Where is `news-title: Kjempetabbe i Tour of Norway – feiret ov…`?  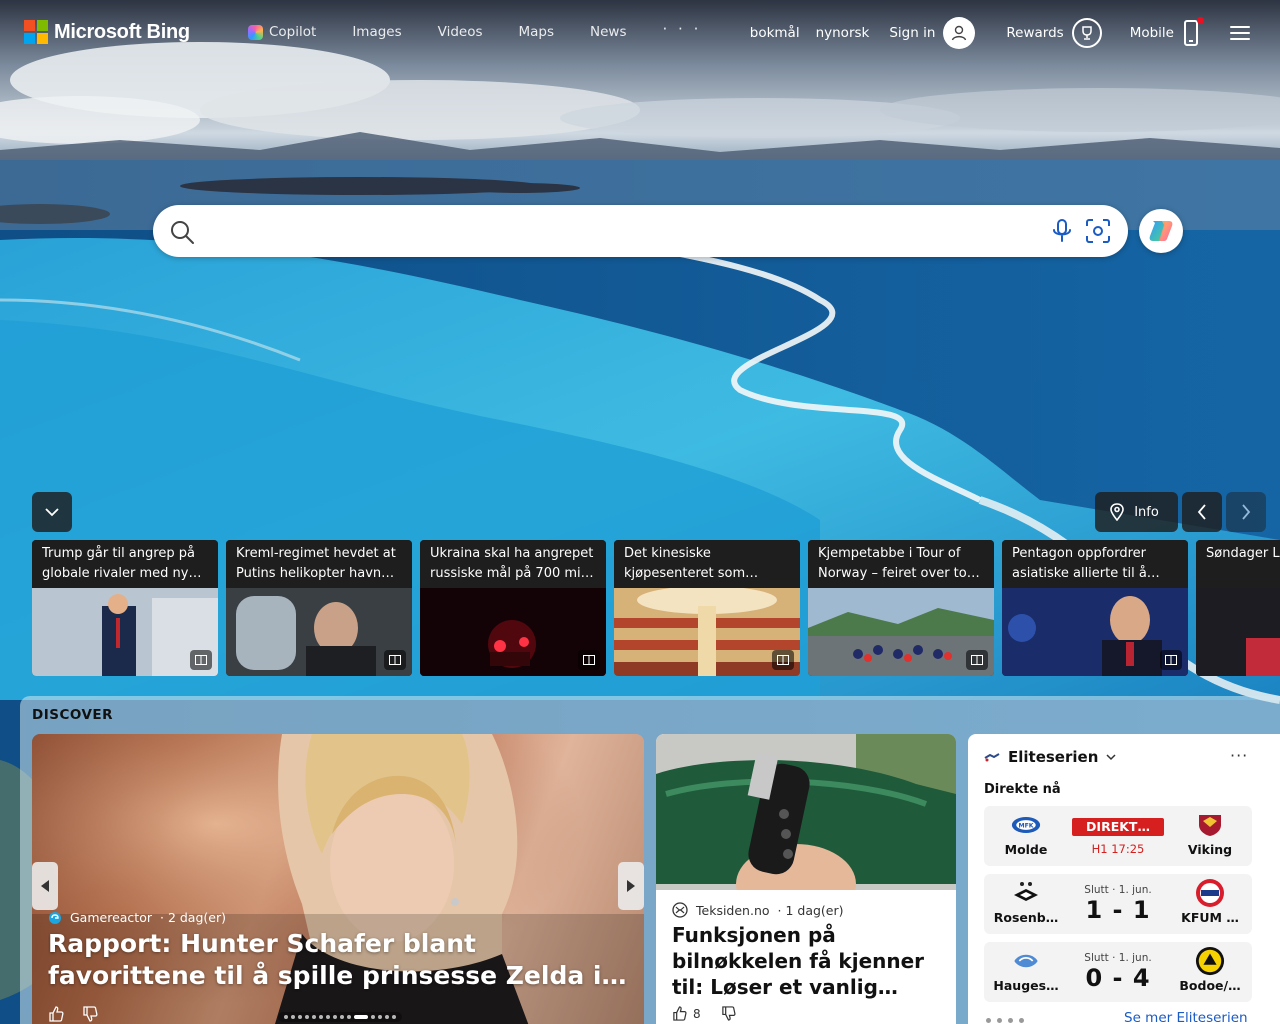
news-title: Kjempetabbe i Tour of Norway – feiret ov… is located at coordinates (899, 563).